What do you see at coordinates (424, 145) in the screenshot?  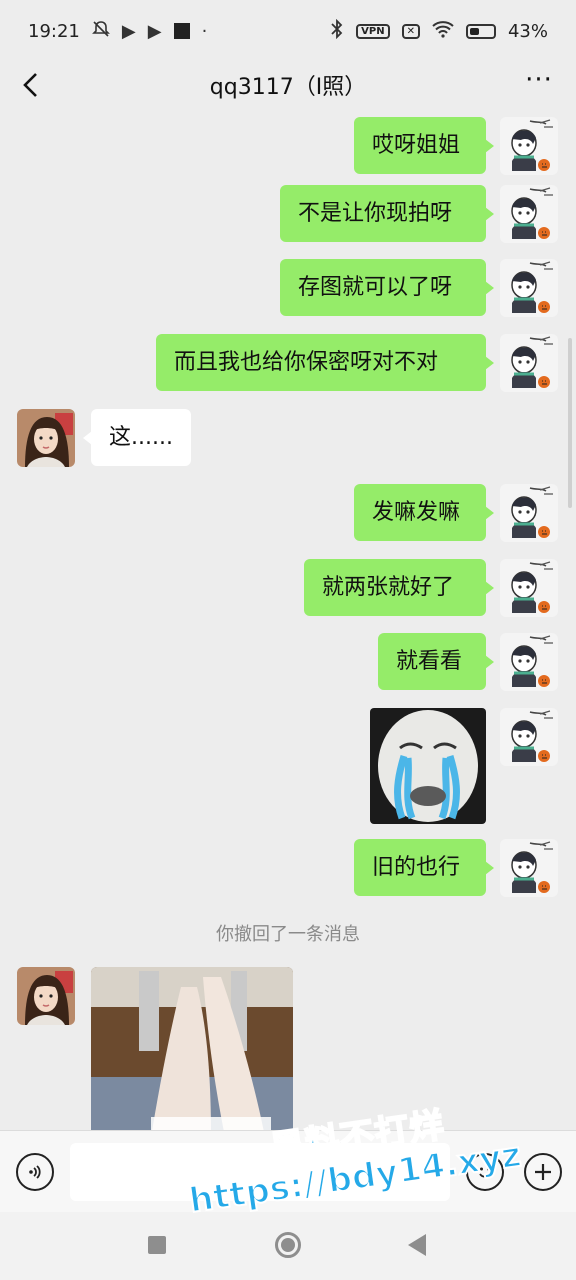 I see `my-message-bubble: 哎呀姐姐` at bounding box center [424, 145].